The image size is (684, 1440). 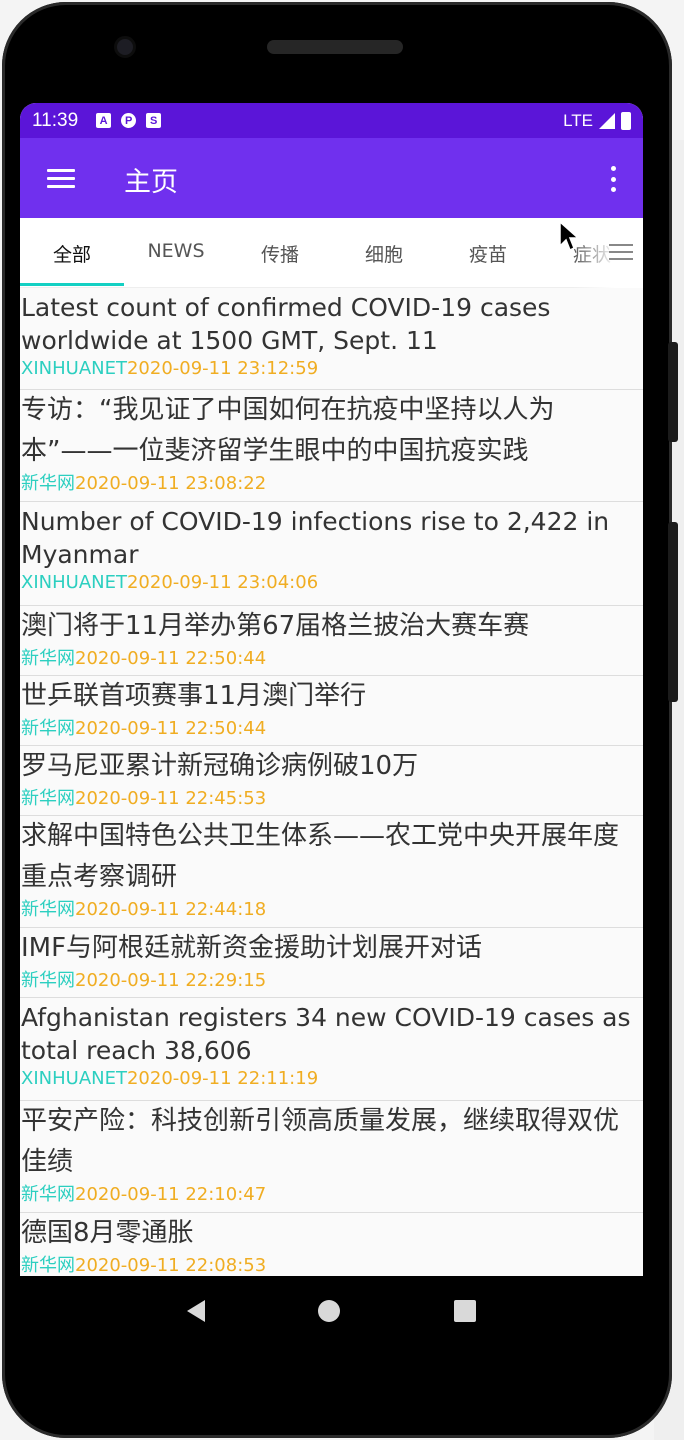 I want to click on status-bar: 11:39 A P S LTE, so click(x=331, y=120).